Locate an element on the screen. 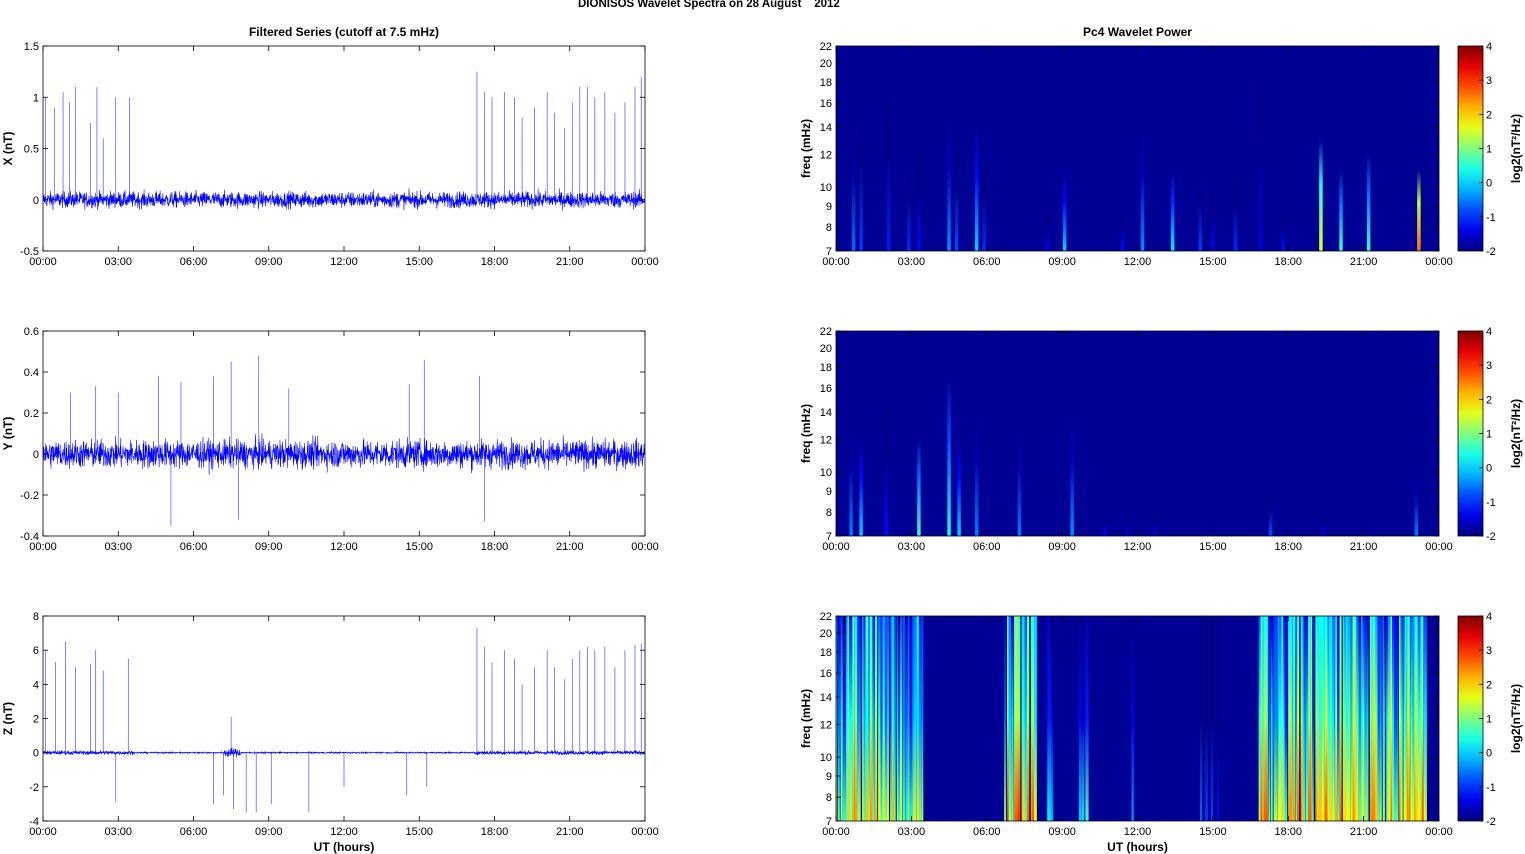  y-axis-label: Y (nT) is located at coordinates (8, 434).